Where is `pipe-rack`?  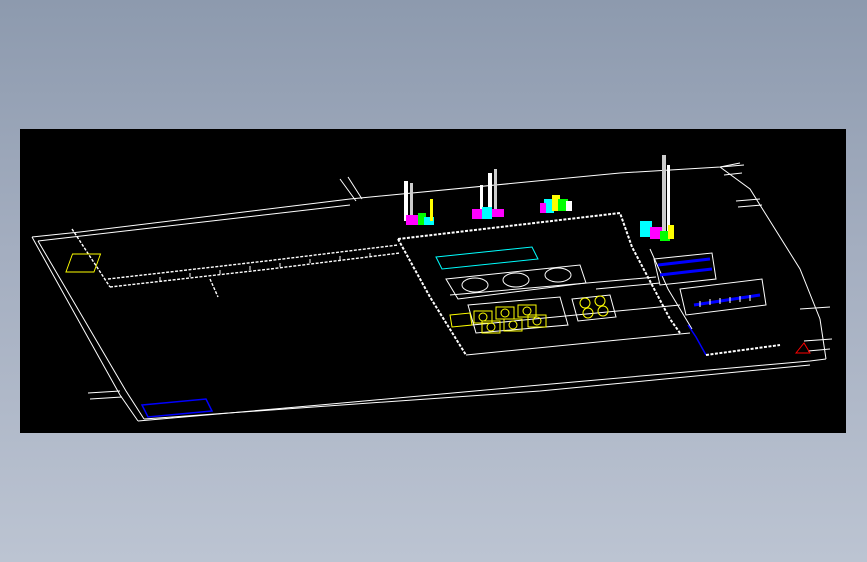 pipe-rack is located at coordinates (236, 263).